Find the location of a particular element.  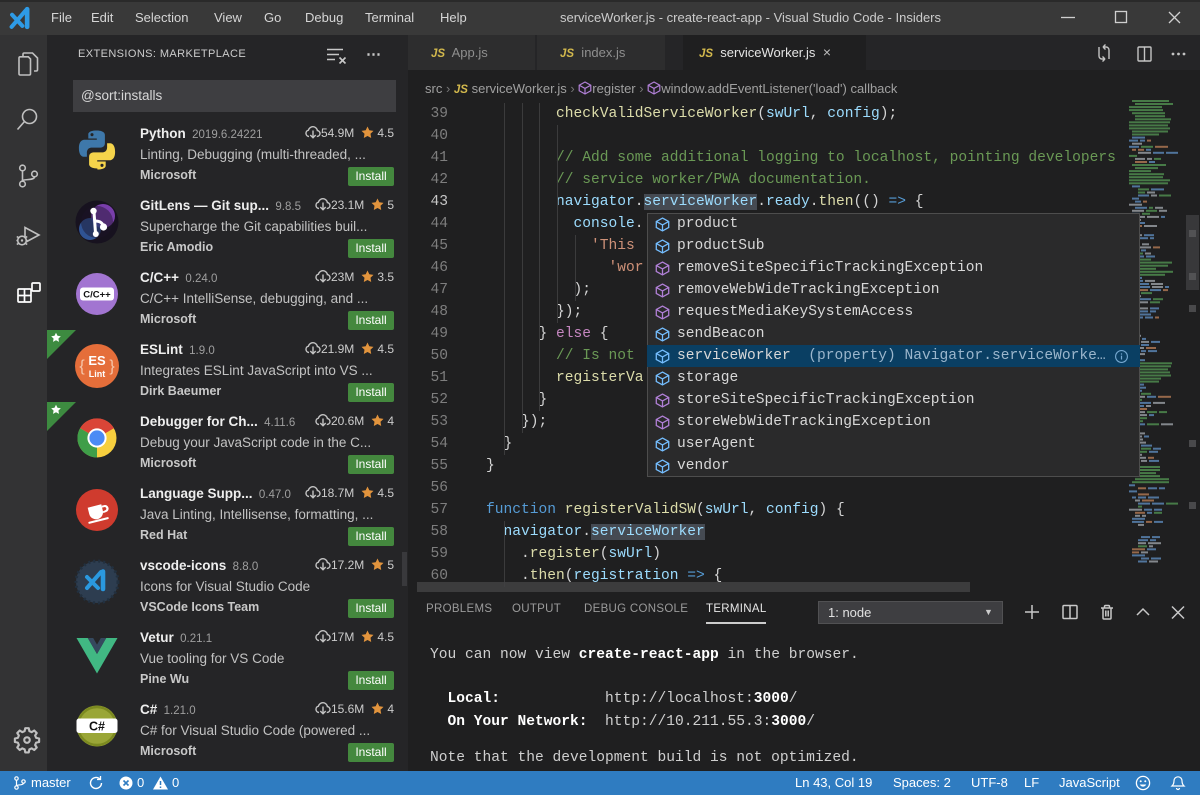

svg-text: Lint is located at coordinates (97, 374).